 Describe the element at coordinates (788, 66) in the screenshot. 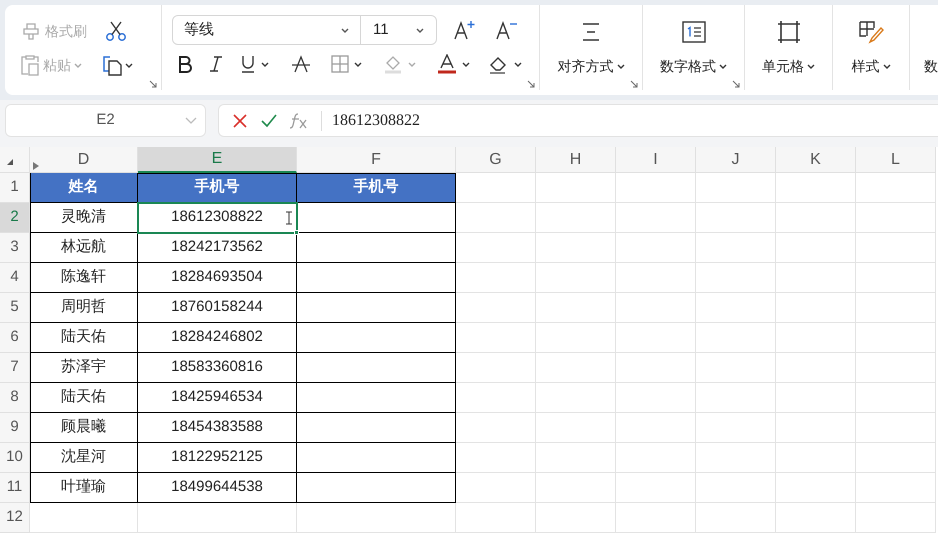

I see `group-dropdown-button: 单元格` at that location.